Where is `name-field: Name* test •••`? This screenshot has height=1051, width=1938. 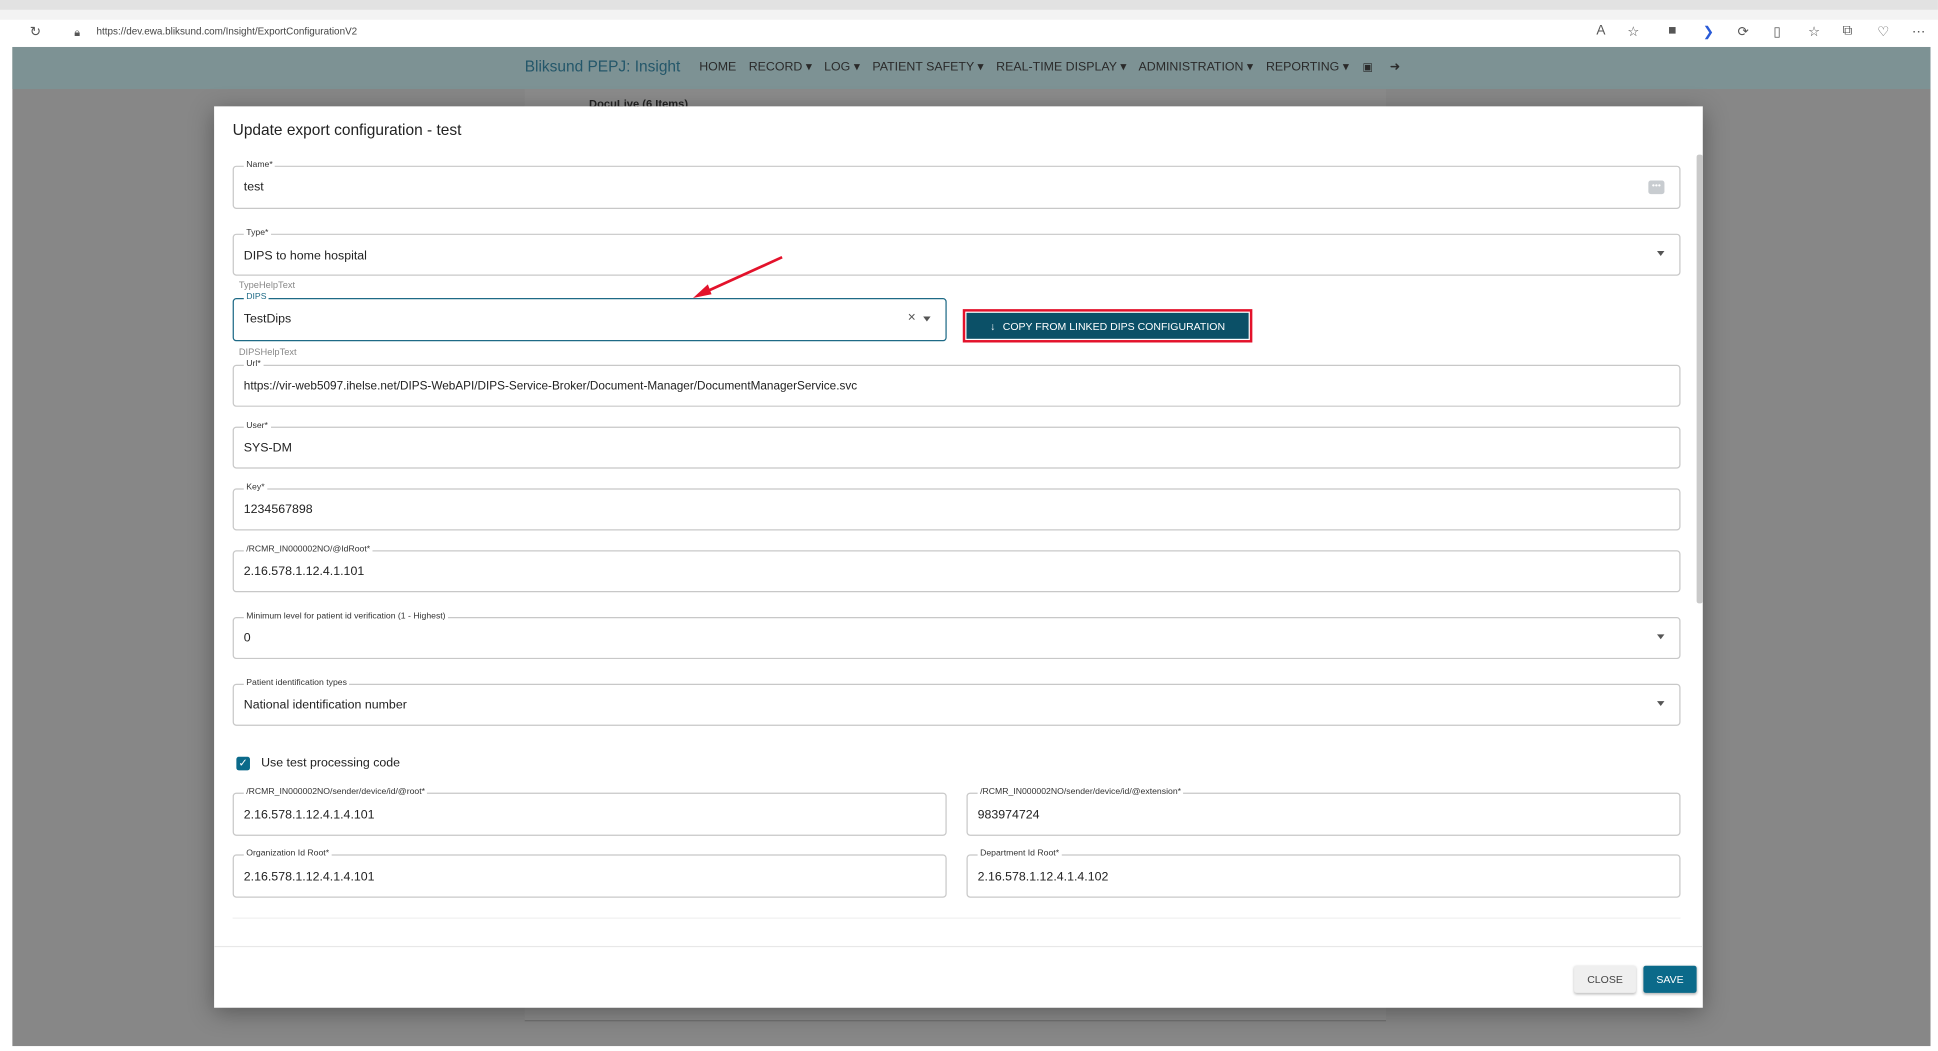 name-field: Name* test ••• is located at coordinates (956, 184).